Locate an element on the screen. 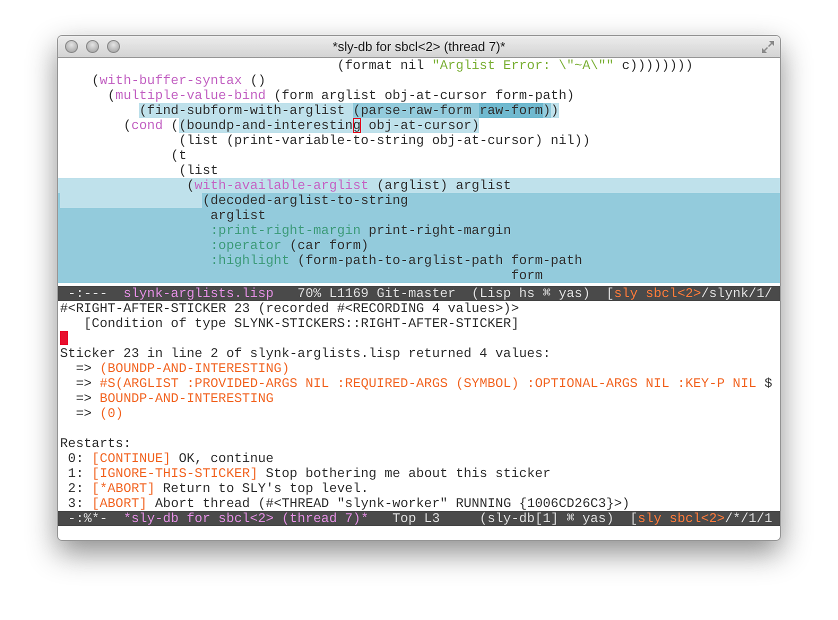 This screenshot has width=838, height=620. close-button is located at coordinates (71, 46).